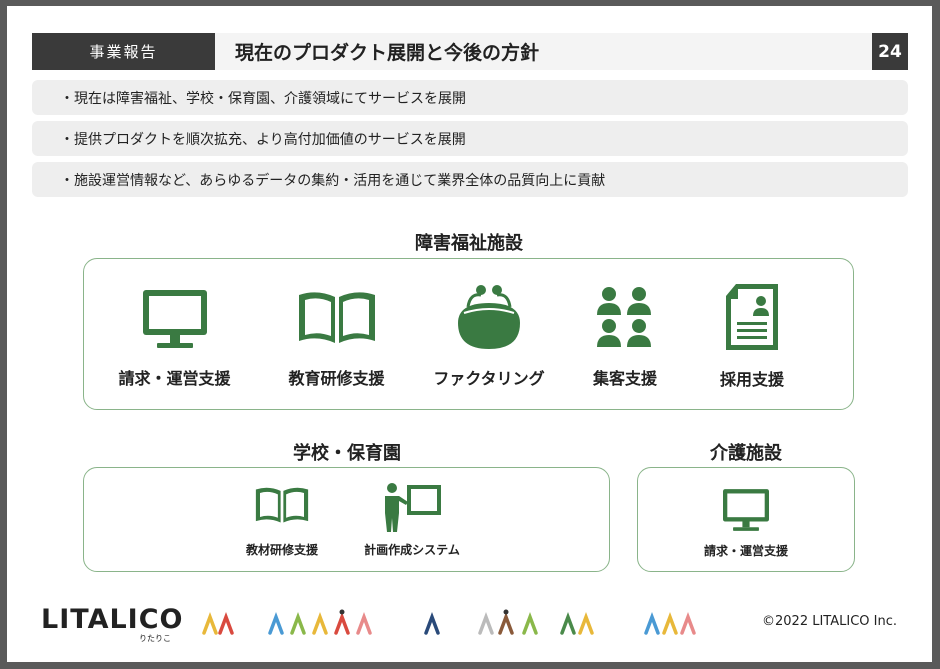 This screenshot has height=669, width=940. I want to click on service-label: ファクタリング, so click(489, 378).